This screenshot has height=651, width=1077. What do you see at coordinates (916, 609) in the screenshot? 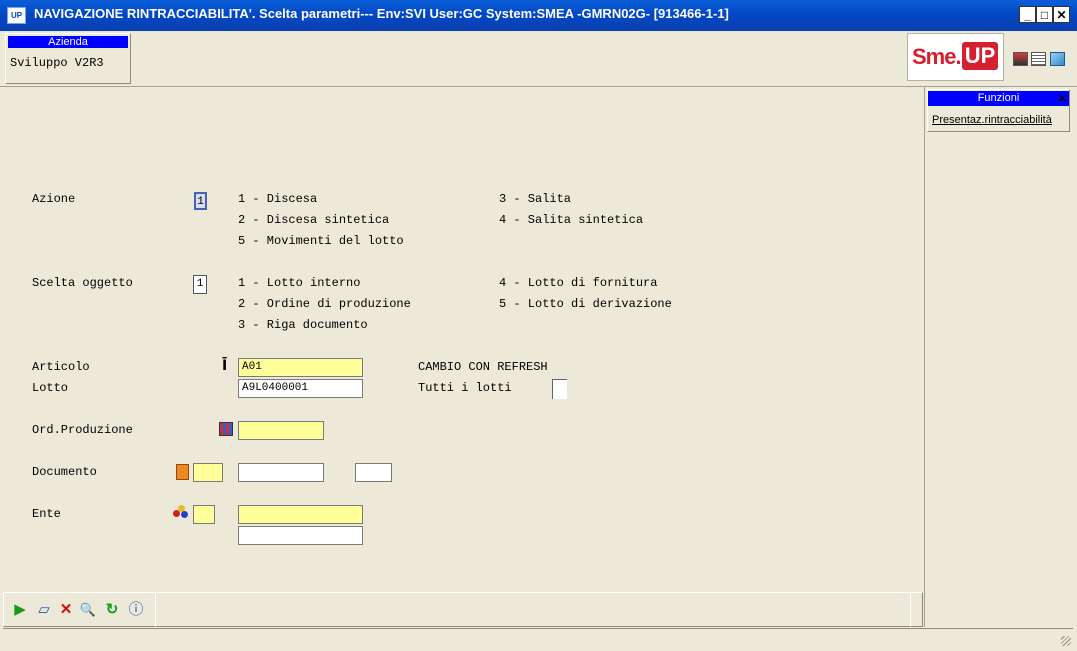
I see `toolbar-spacer` at bounding box center [916, 609].